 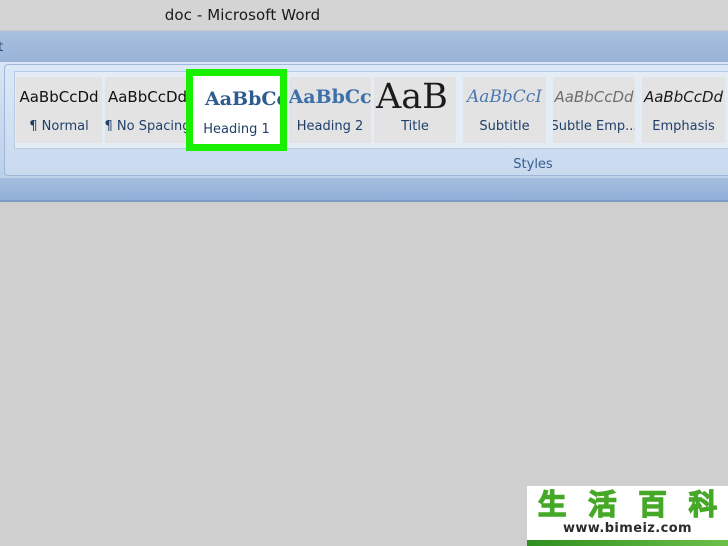 What do you see at coordinates (415, 126) in the screenshot?
I see `style-title-label: Title` at bounding box center [415, 126].